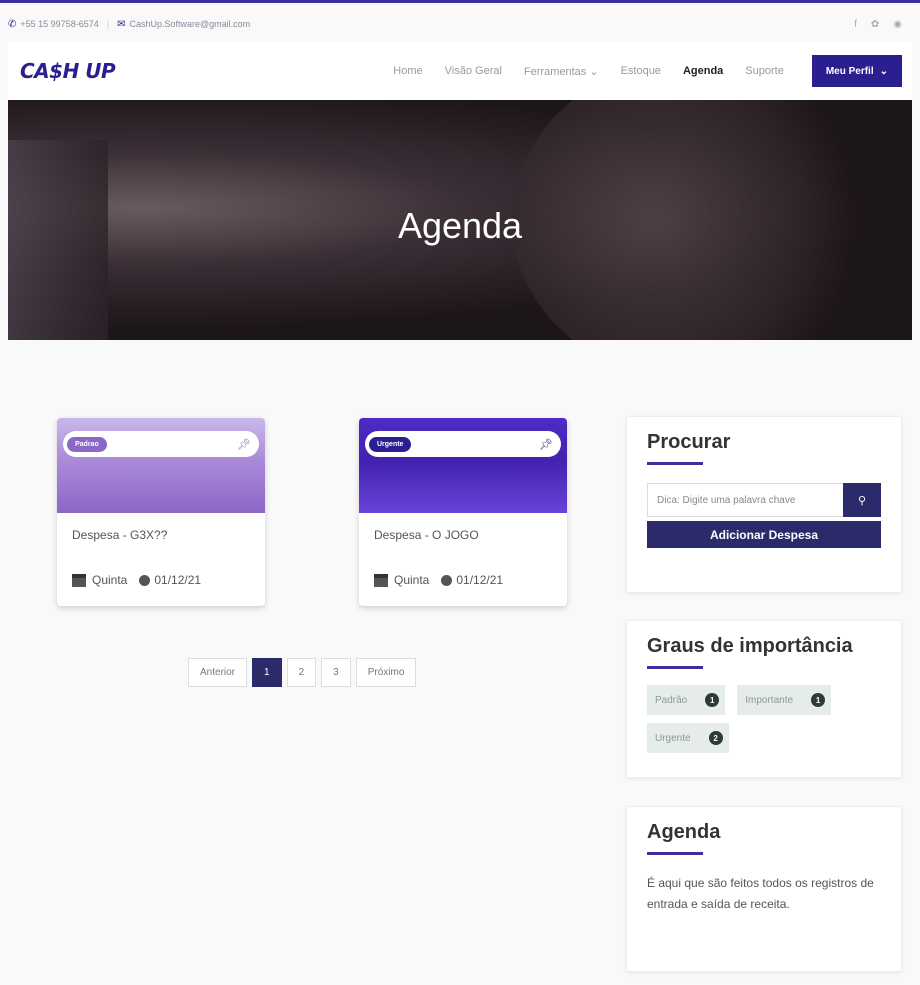 Image resolution: width=920 pixels, height=985 pixels. I want to click on phone-icon: ✆, so click(12, 24).